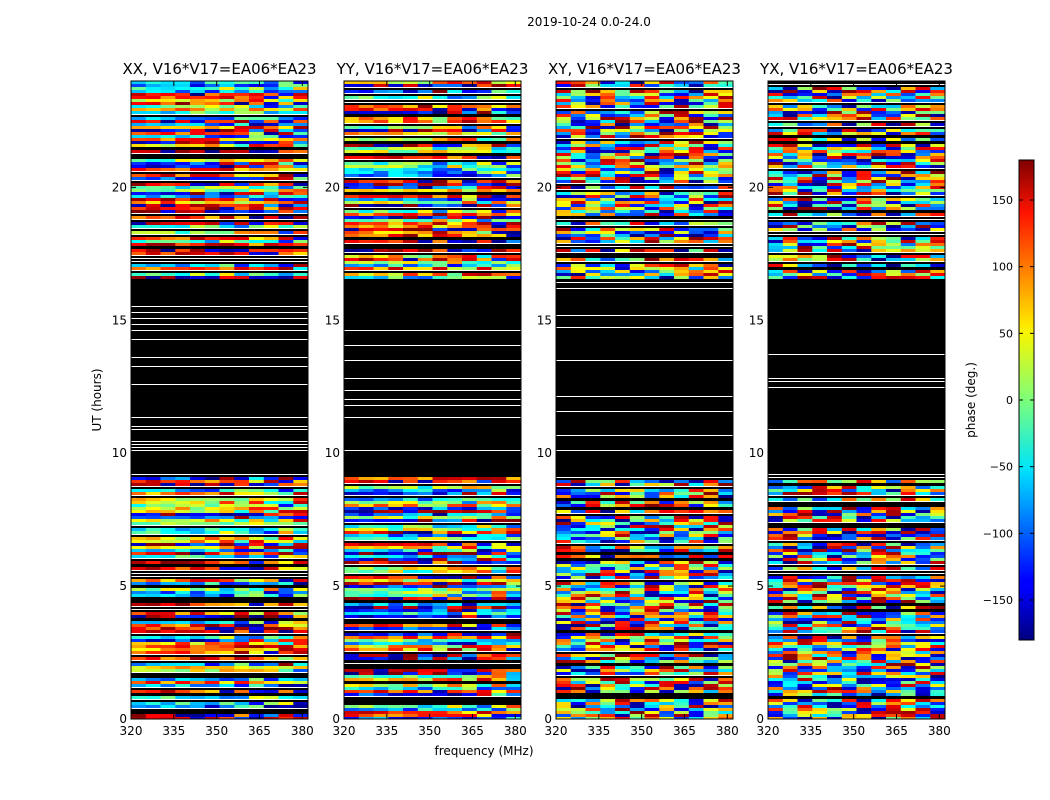 The width and height of the screenshot is (1050, 800). Describe the element at coordinates (123, 586) in the screenshot. I see `y-tick-label: 5` at that location.